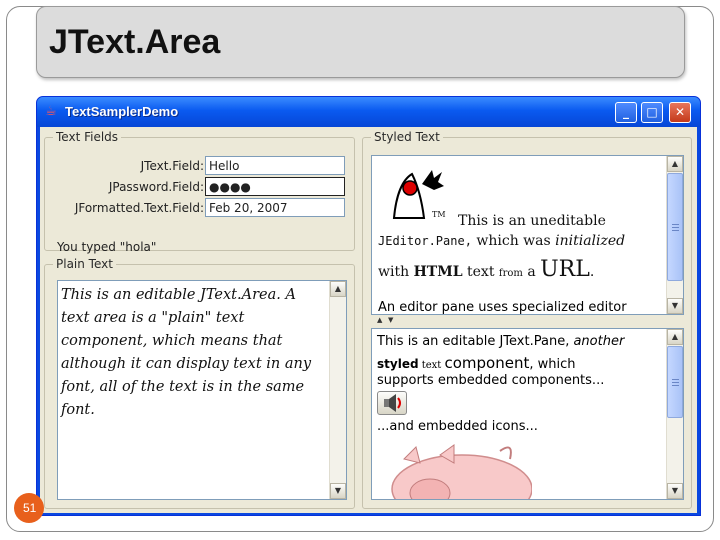 This screenshot has width=720, height=540. What do you see at coordinates (368, 112) in the screenshot?
I see `window-titlebar: ☕ TextSamplerDemo _ □ ✕` at bounding box center [368, 112].